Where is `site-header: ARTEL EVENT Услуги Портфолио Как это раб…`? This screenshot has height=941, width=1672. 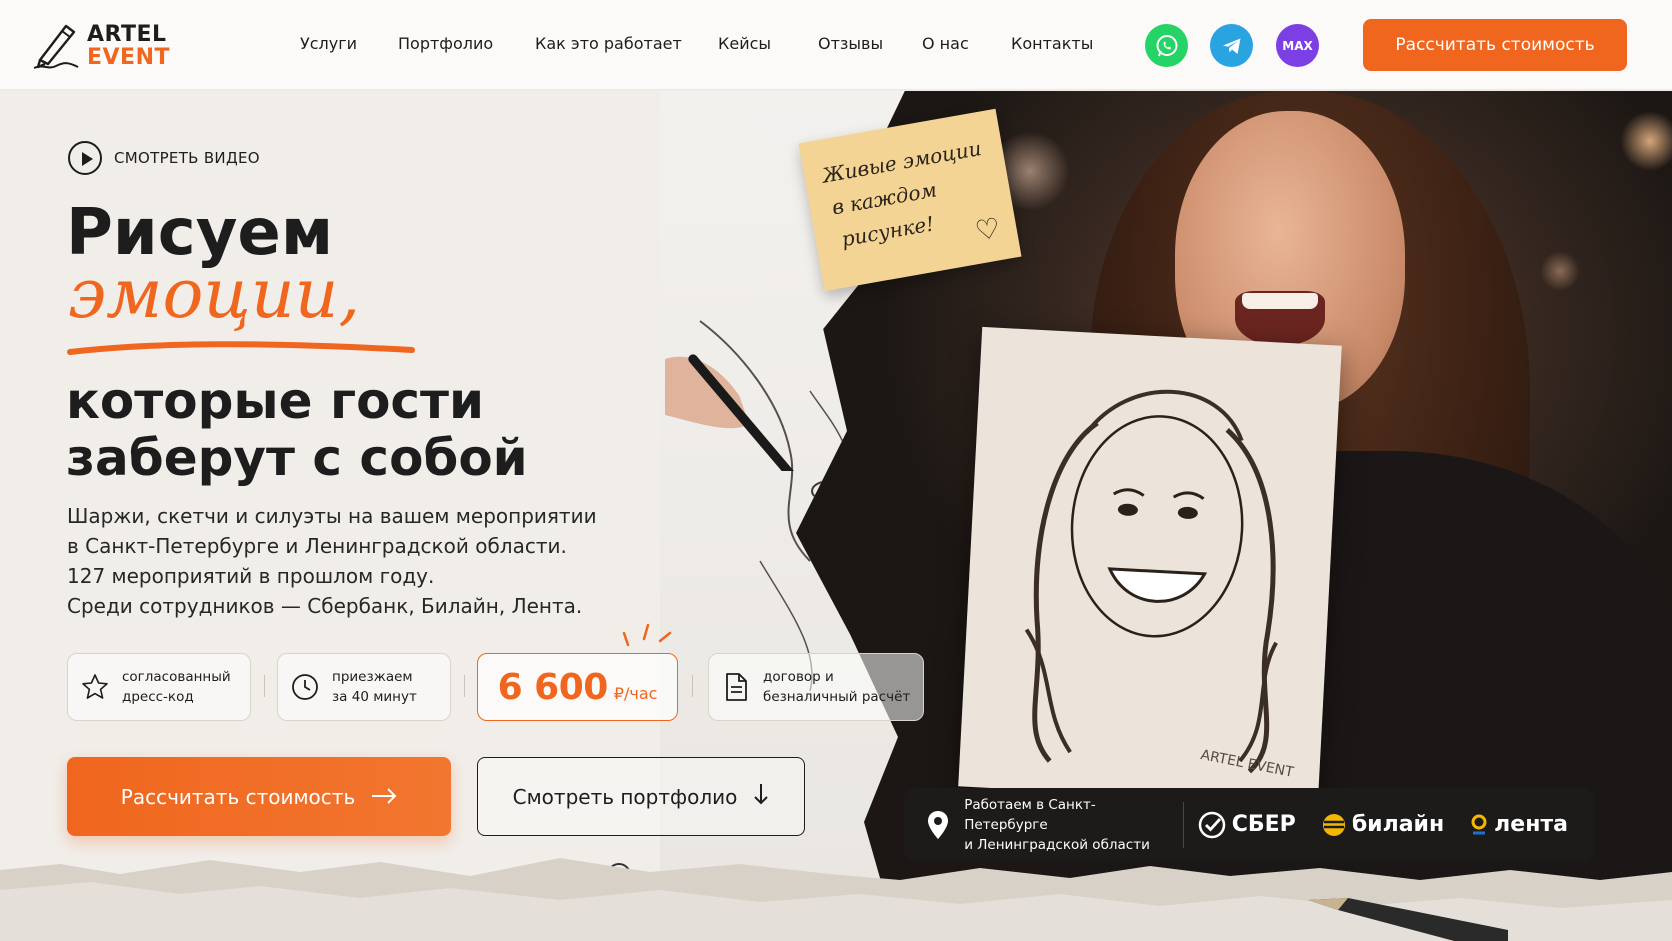
site-header: ARTEL EVENT Услуги Портфолио Как это раб… is located at coordinates (836, 45).